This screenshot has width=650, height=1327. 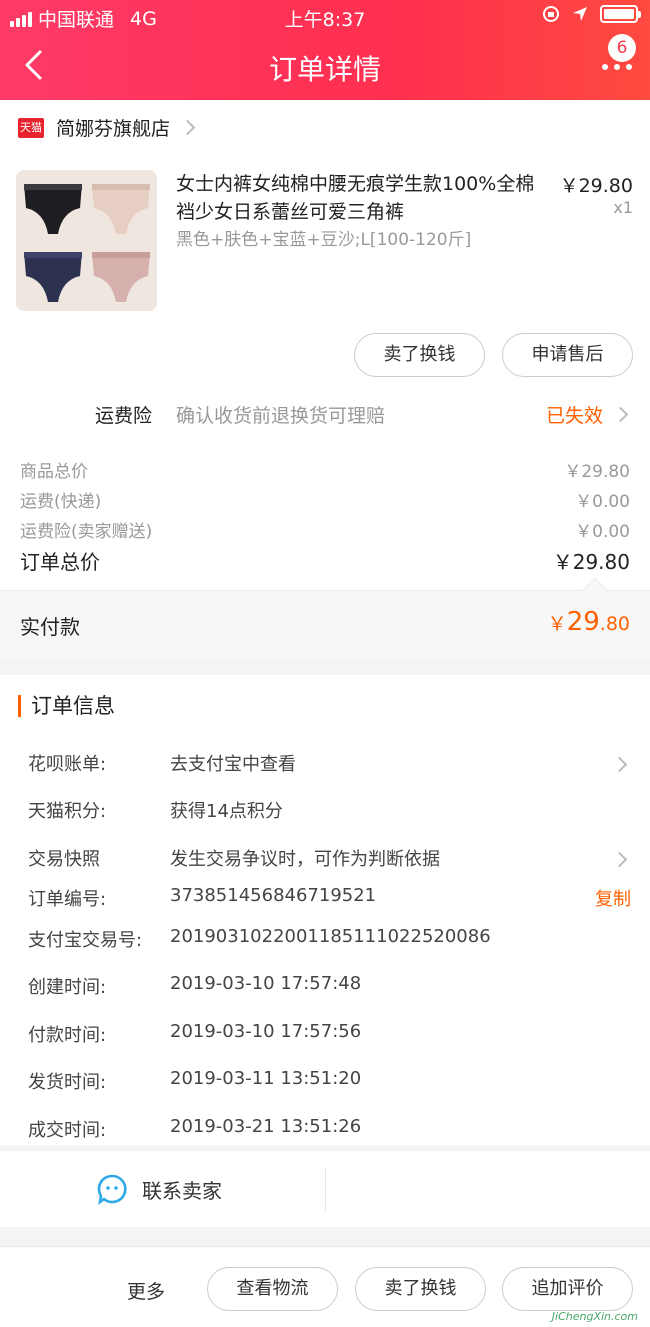 I want to click on notification-badge: 6, so click(x=622, y=48).